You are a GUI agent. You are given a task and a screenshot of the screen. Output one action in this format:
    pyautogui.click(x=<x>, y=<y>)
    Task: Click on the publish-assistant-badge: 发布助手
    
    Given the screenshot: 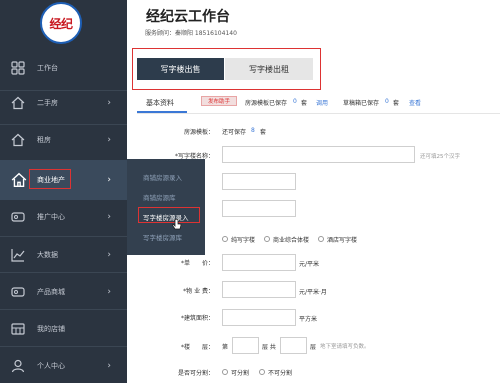 What is the action you would take?
    pyautogui.click(x=219, y=101)
    